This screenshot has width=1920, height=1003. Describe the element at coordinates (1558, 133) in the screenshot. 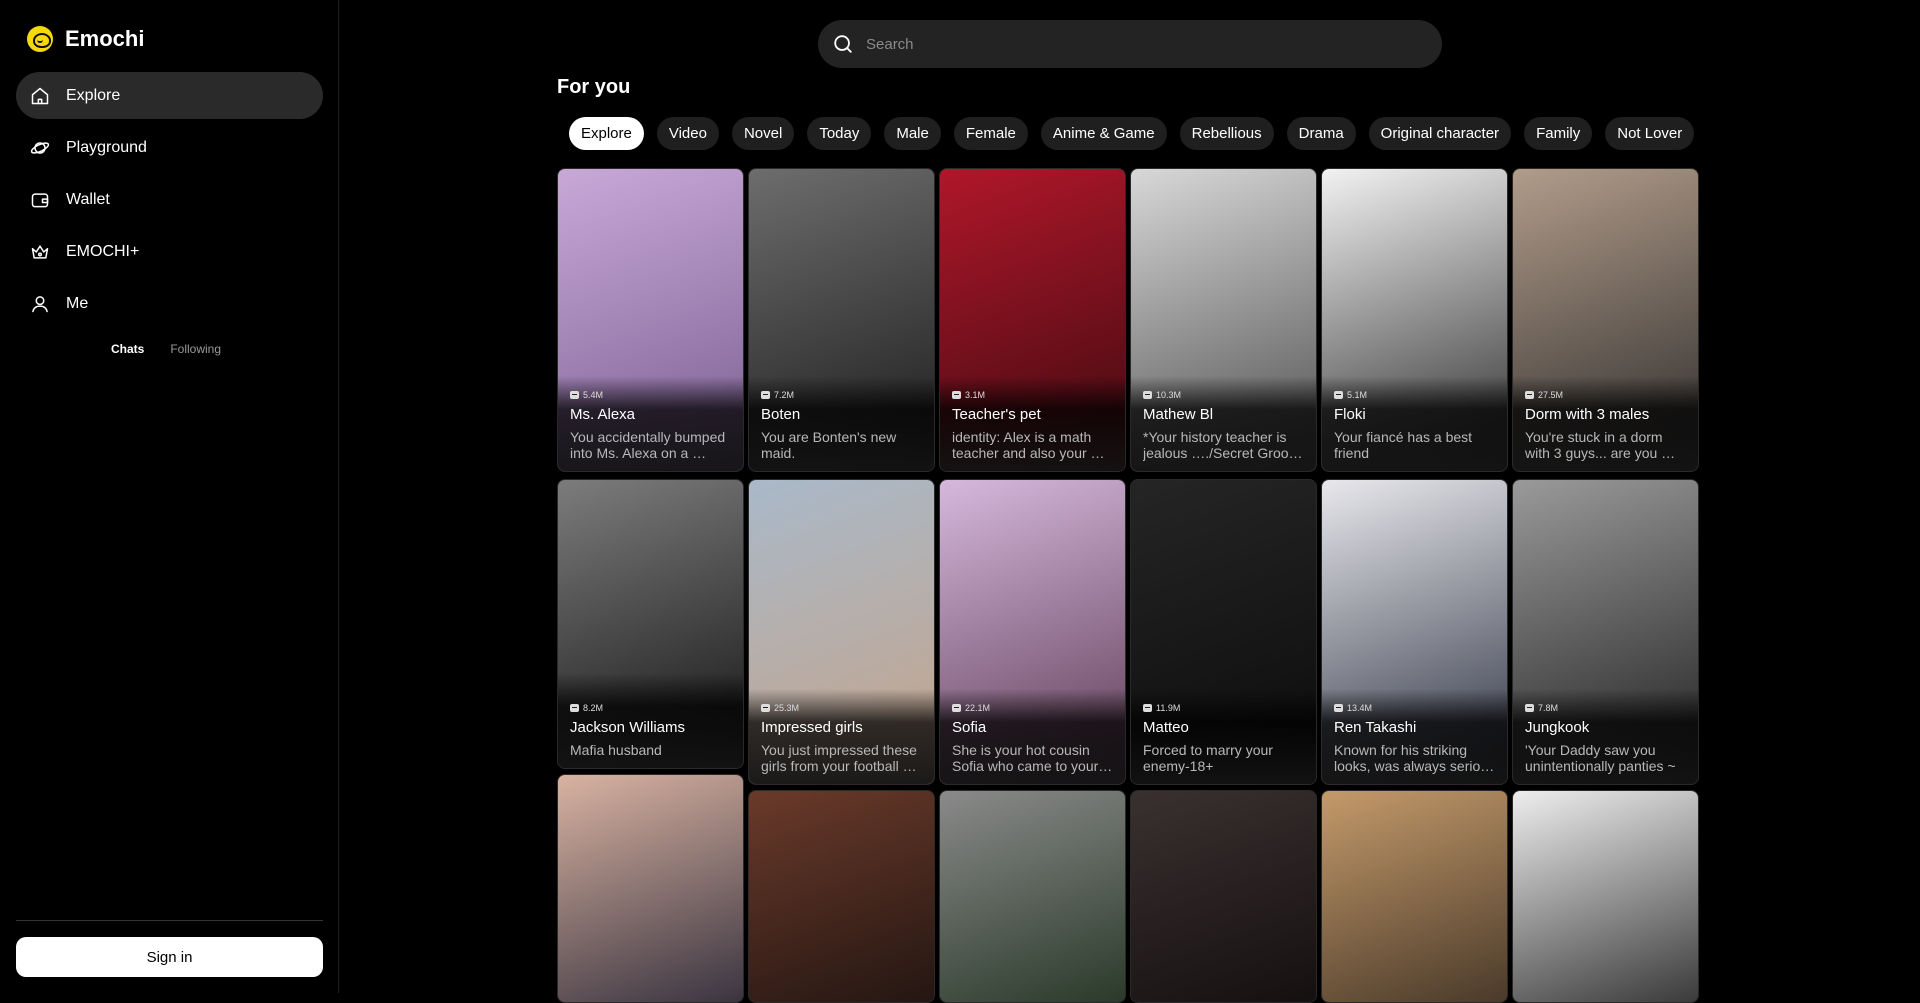

I see `category-chip: Family` at that location.